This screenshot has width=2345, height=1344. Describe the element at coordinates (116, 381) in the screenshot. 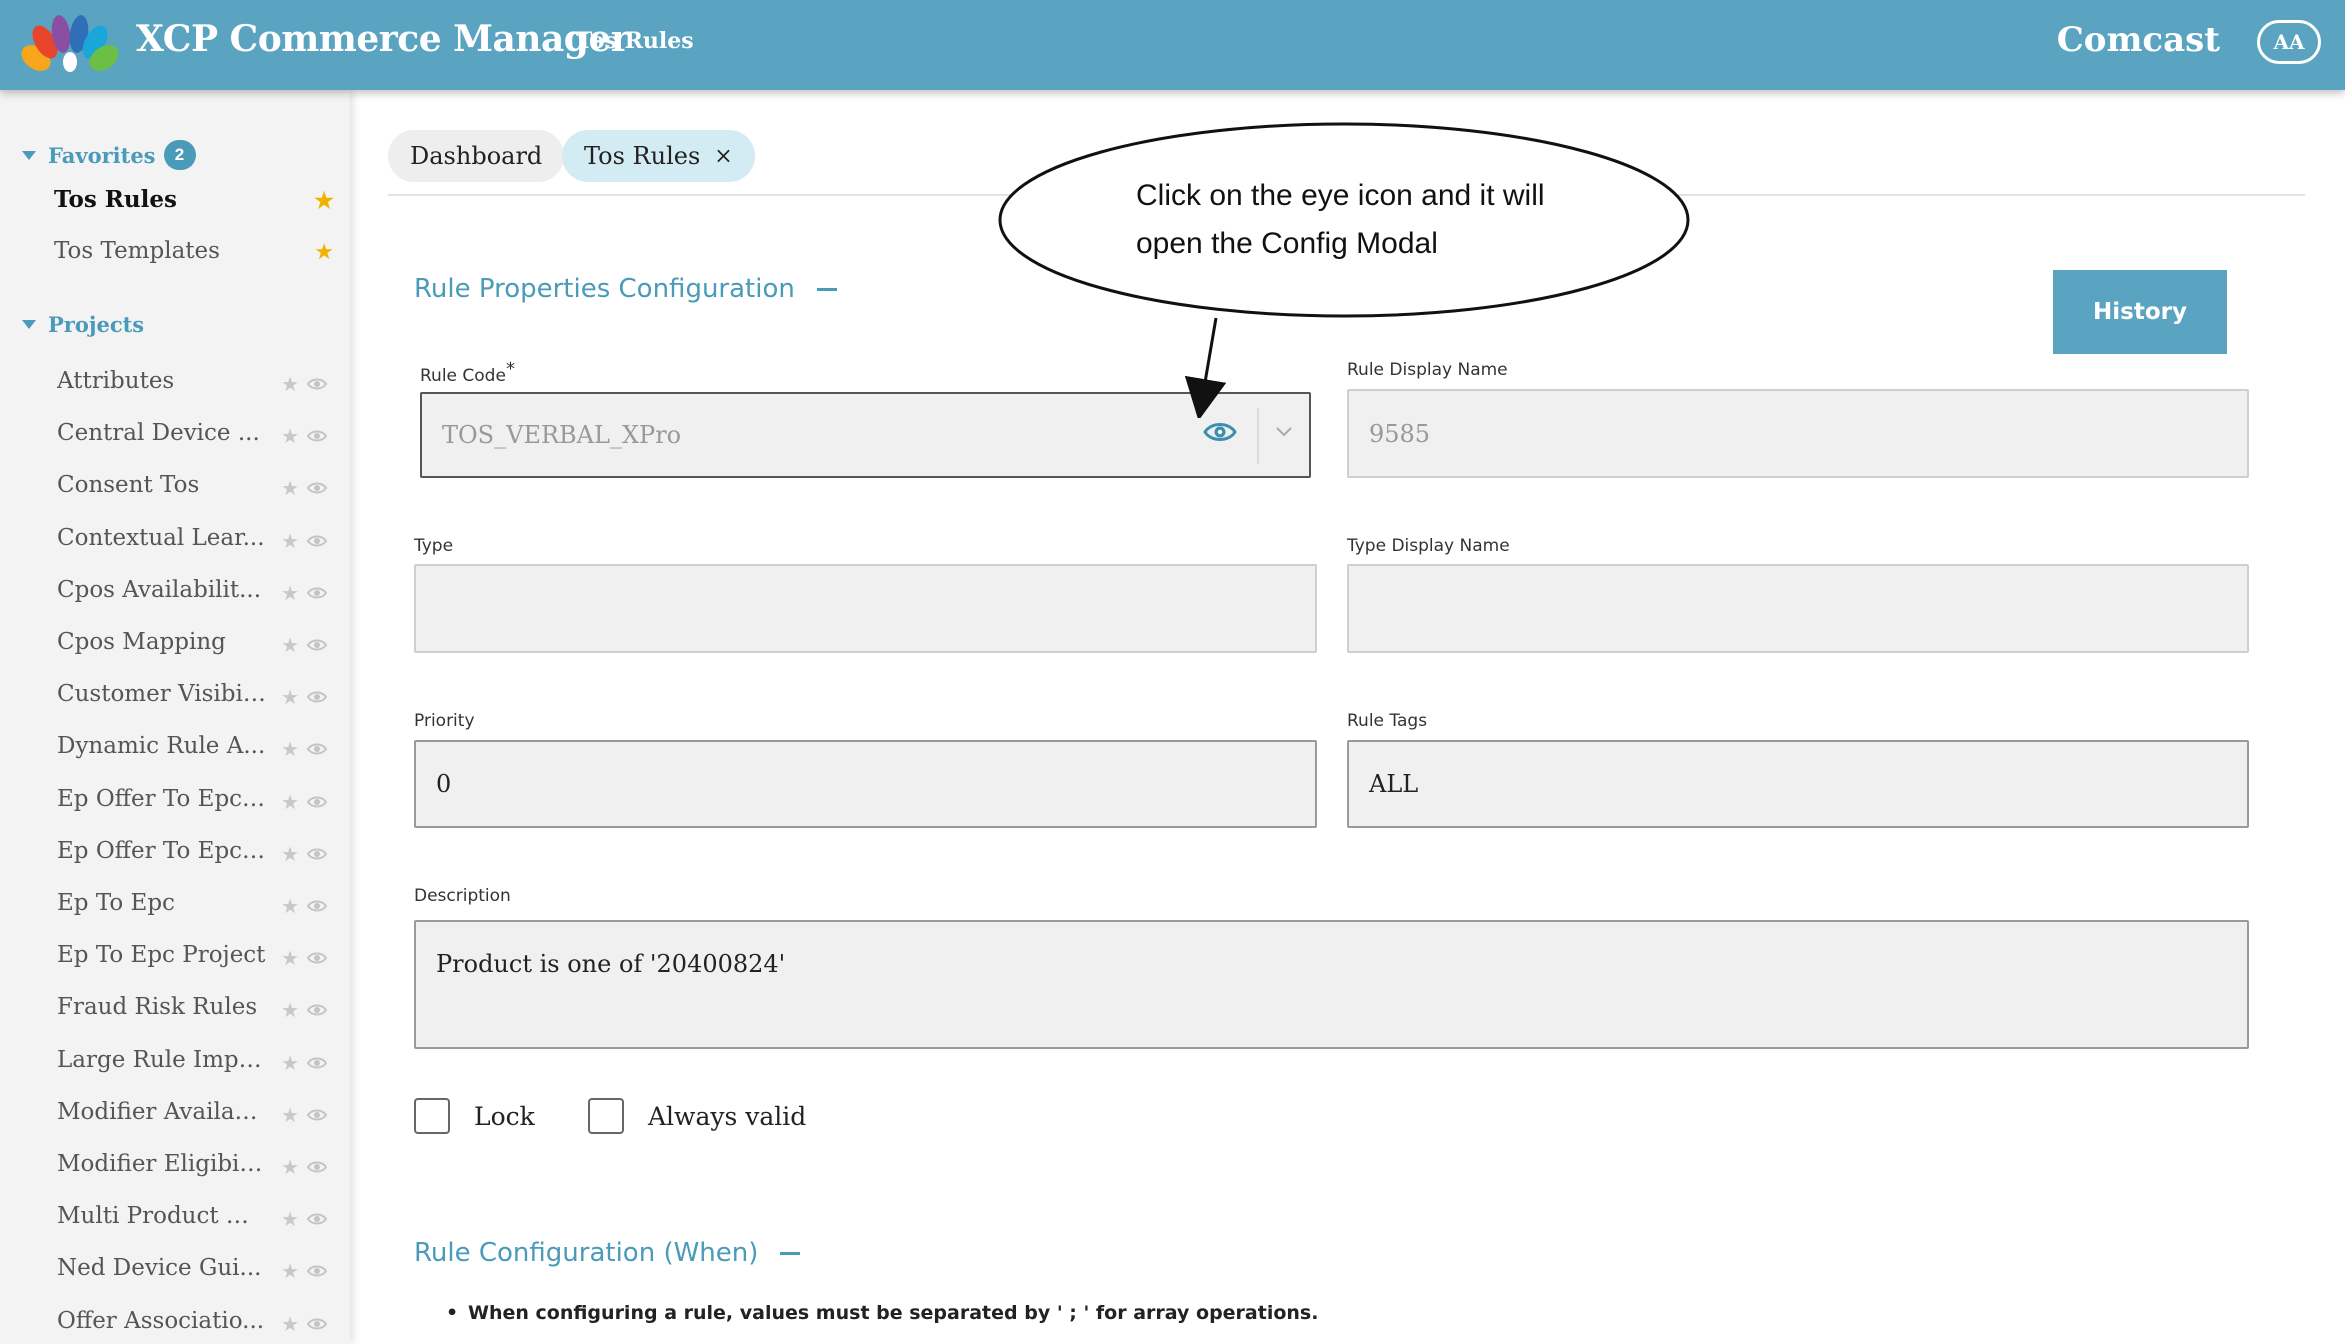

I see `sidebar-project-label: Attributes` at that location.